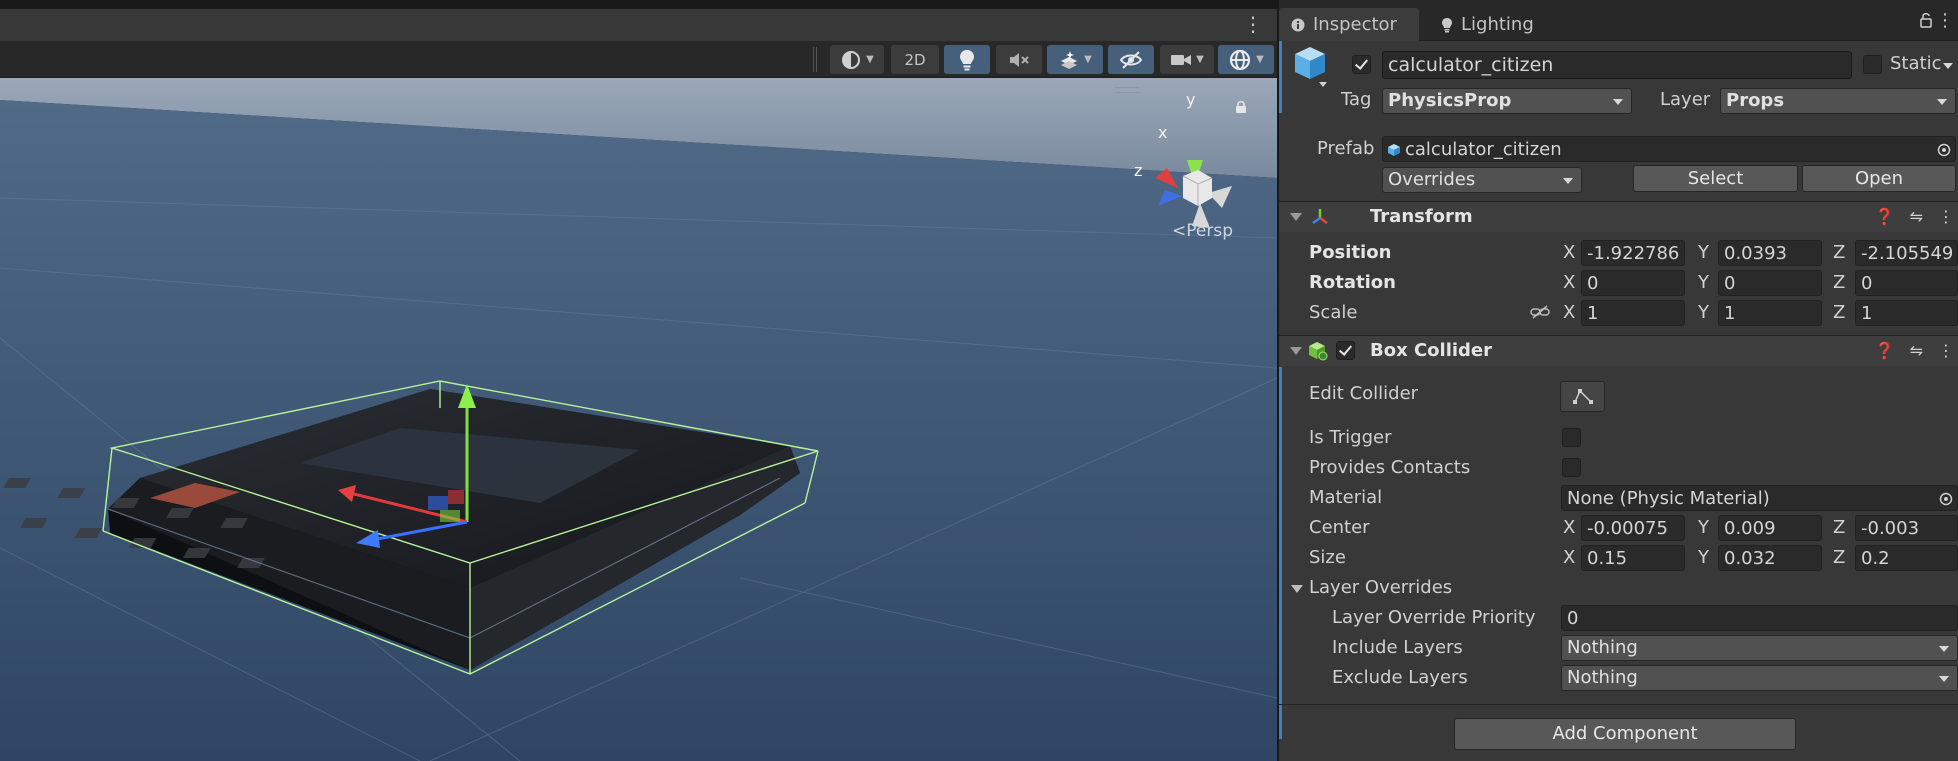 The width and height of the screenshot is (1958, 761). I want to click on scene-gizmos-button: ▼, so click(1246, 59).